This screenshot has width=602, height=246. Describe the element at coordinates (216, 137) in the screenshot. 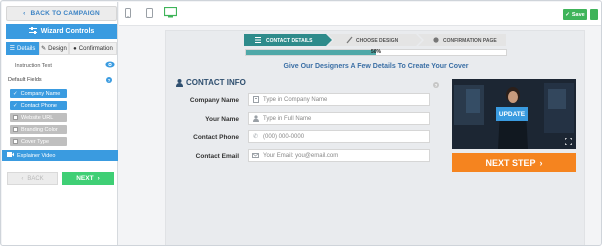

I see `contact-phone-label: Contact Phone` at that location.